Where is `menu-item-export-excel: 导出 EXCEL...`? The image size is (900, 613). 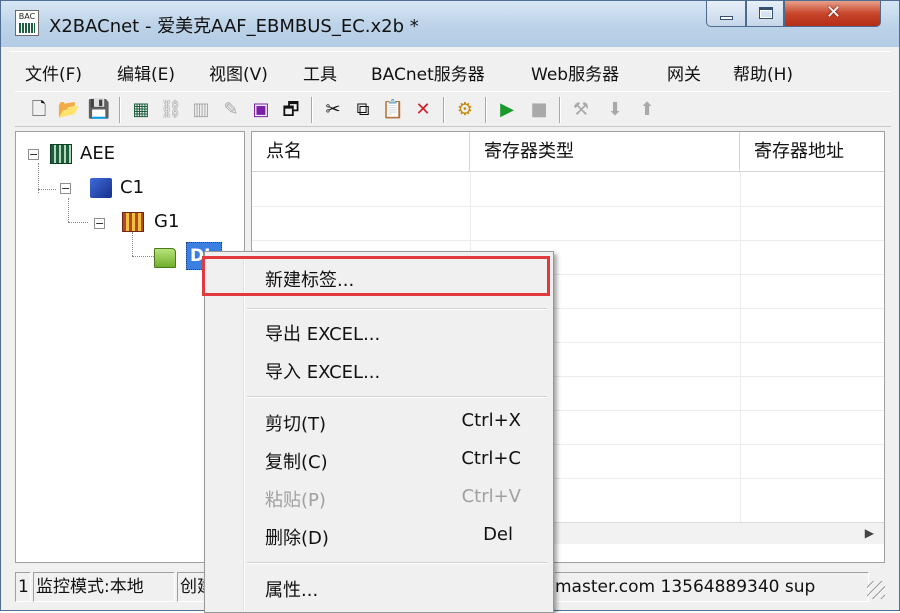 menu-item-export-excel: 导出 EXCEL... is located at coordinates (379, 331).